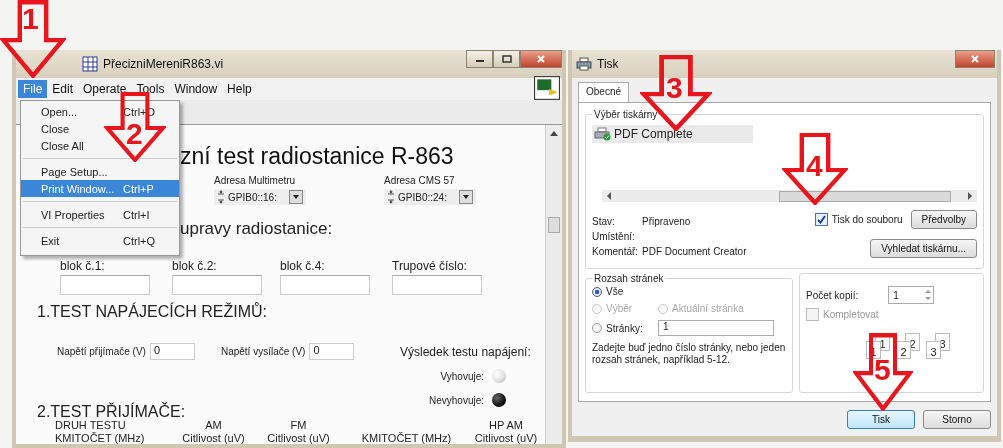 Image resolution: width=1003 pixels, height=448 pixels. What do you see at coordinates (970, 196) in the screenshot?
I see `scroll-right-icon` at bounding box center [970, 196].